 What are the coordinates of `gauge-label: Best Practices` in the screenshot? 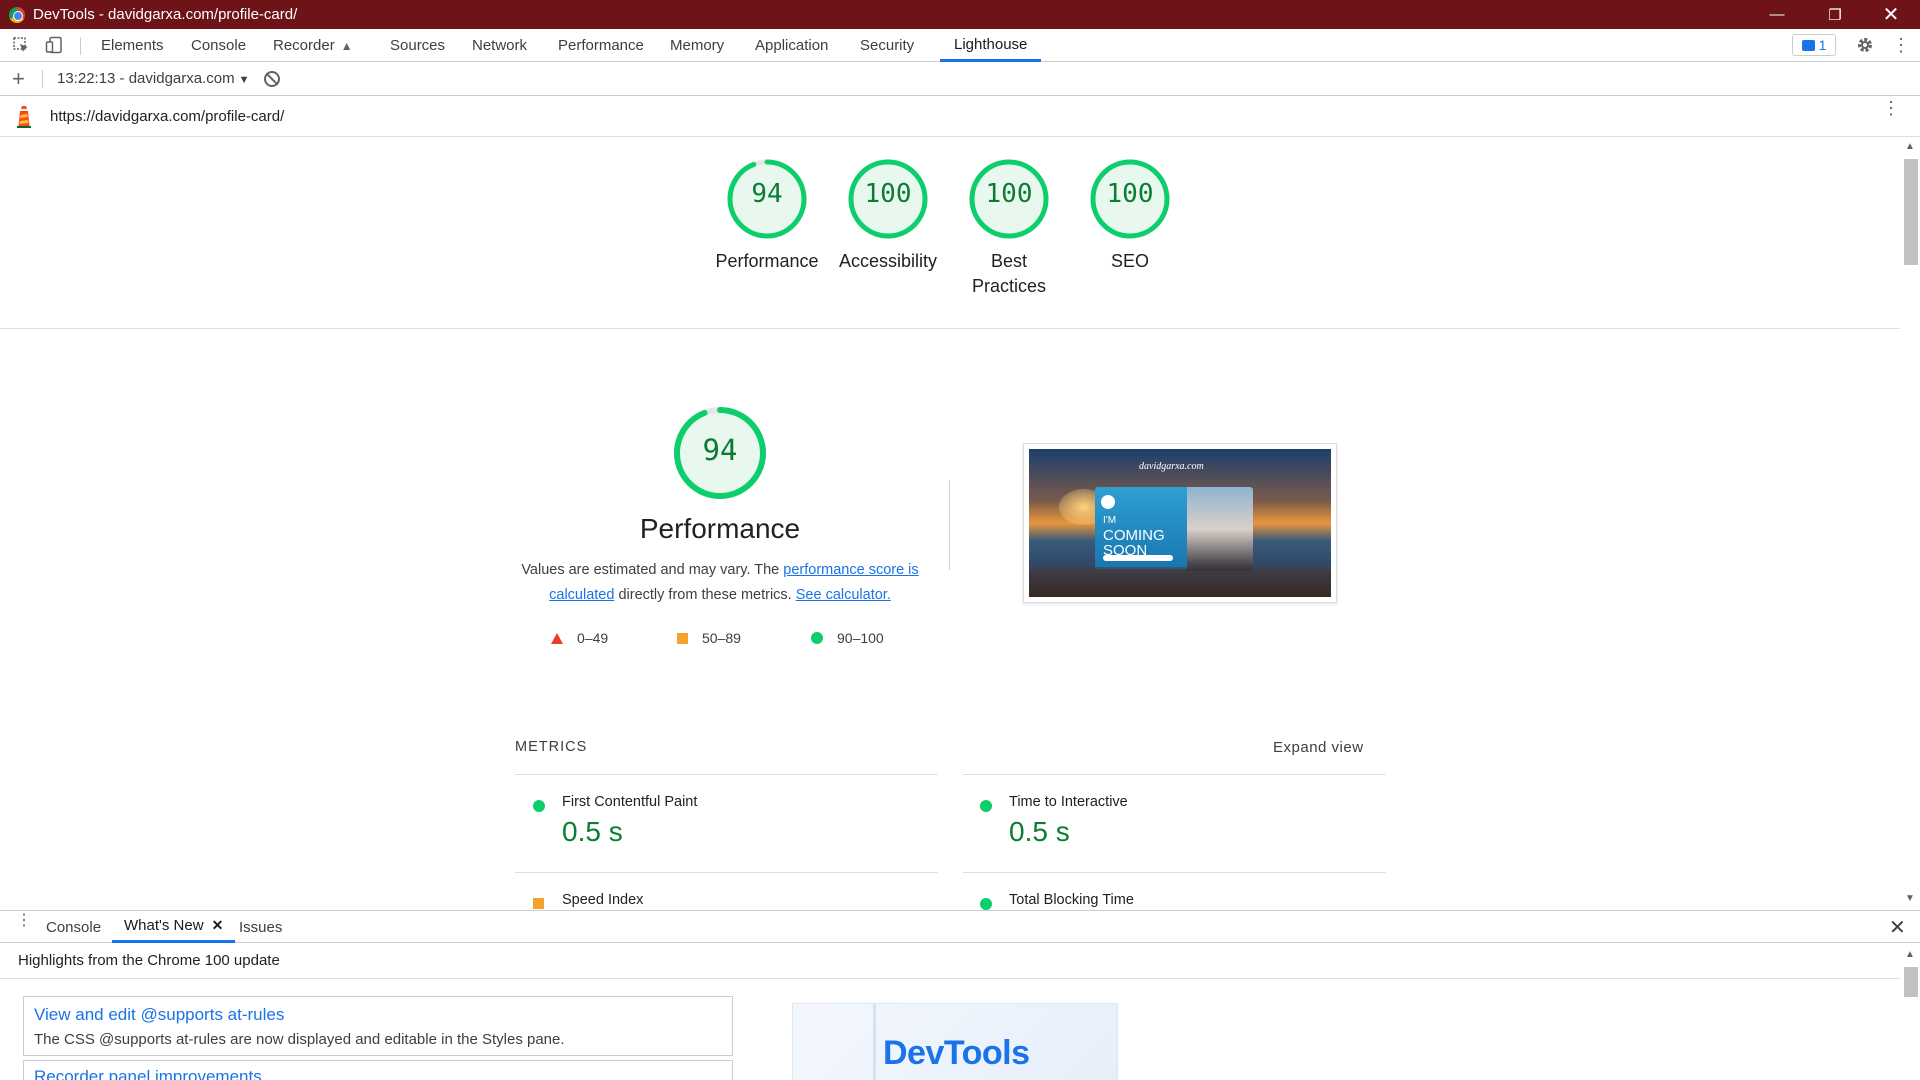 It's located at (1009, 273).